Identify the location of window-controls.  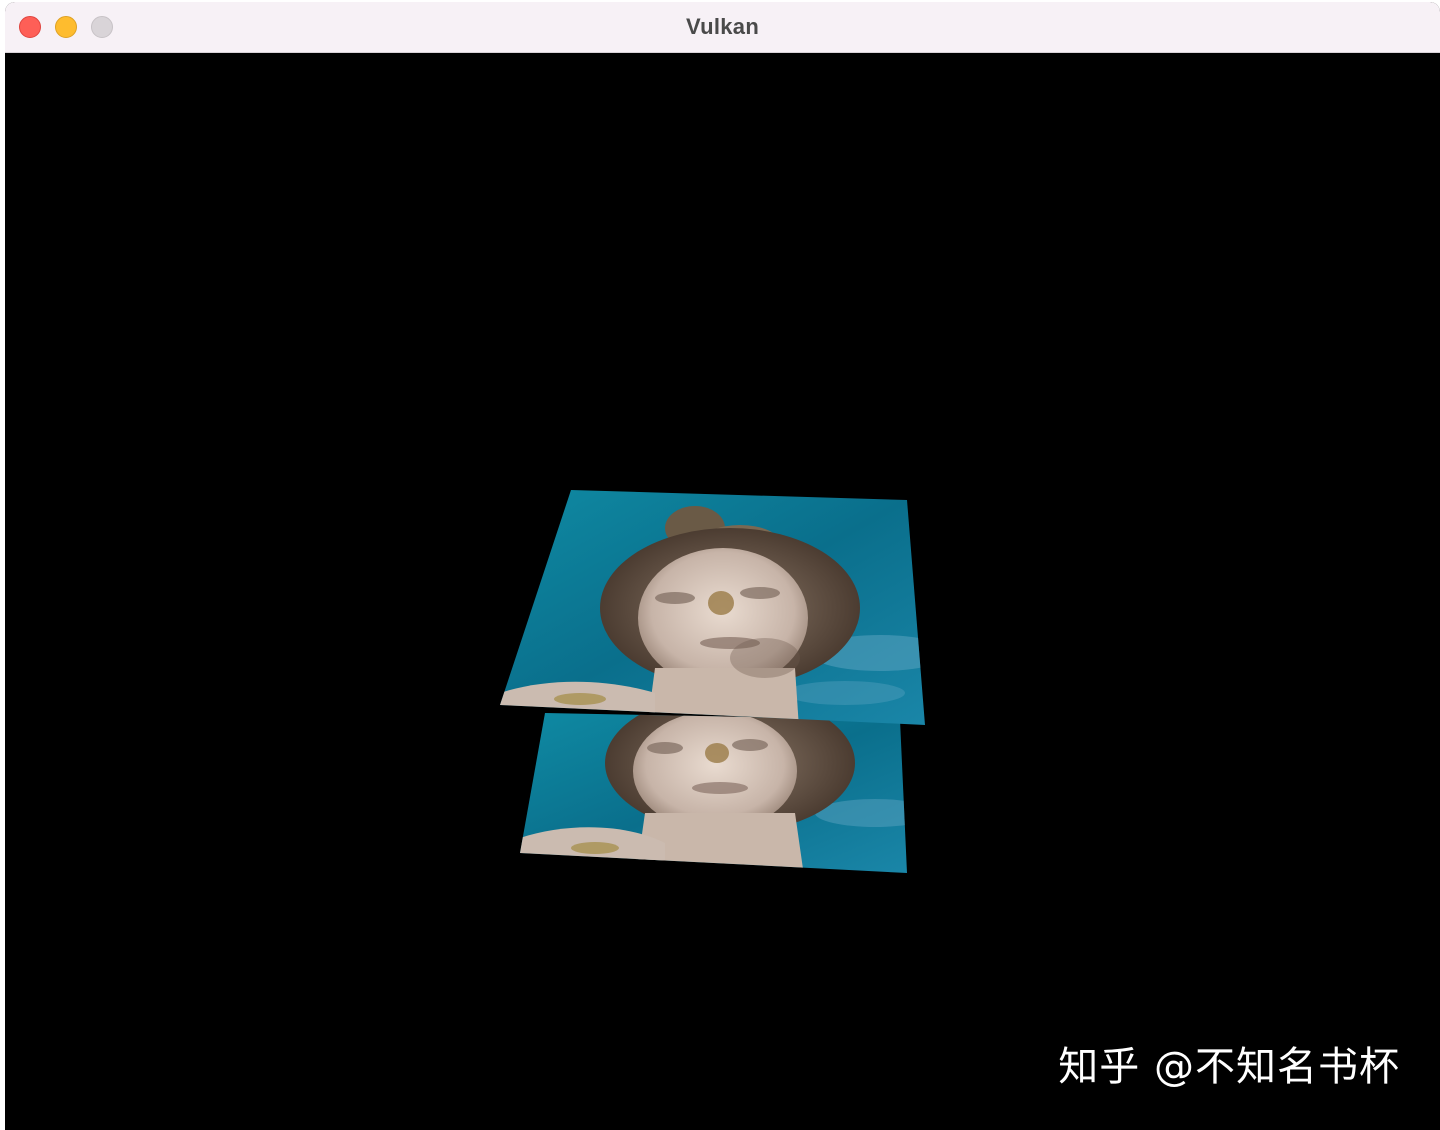
(66, 27).